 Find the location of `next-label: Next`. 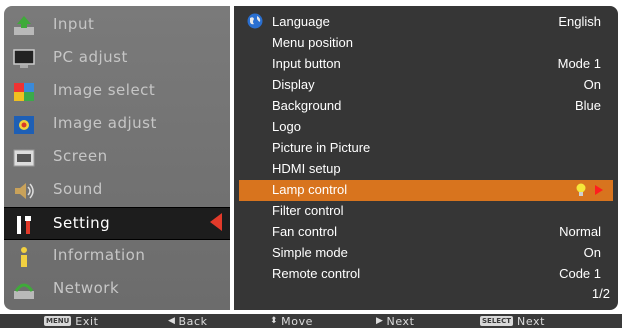

next-label: Next is located at coordinates (400, 321).